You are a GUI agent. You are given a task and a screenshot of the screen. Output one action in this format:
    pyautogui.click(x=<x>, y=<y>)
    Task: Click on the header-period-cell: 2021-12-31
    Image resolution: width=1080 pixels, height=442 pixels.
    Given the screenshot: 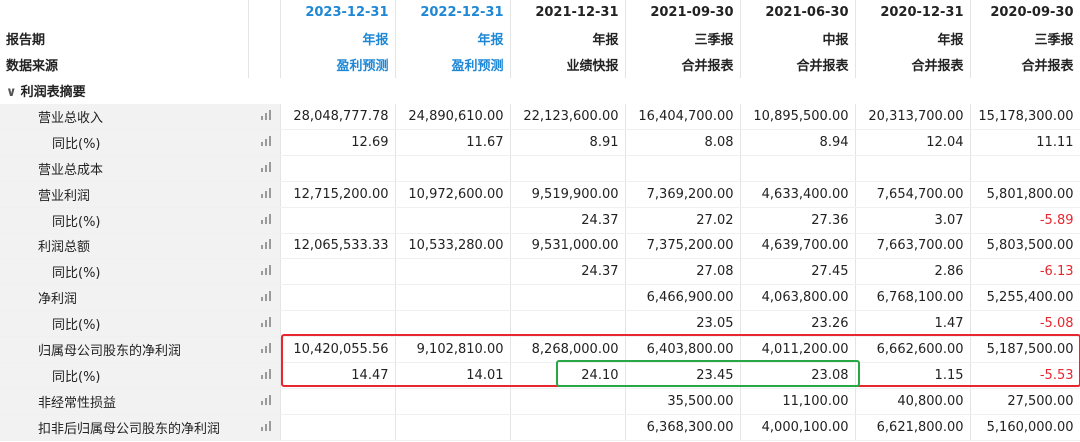 What is the action you would take?
    pyautogui.click(x=568, y=13)
    